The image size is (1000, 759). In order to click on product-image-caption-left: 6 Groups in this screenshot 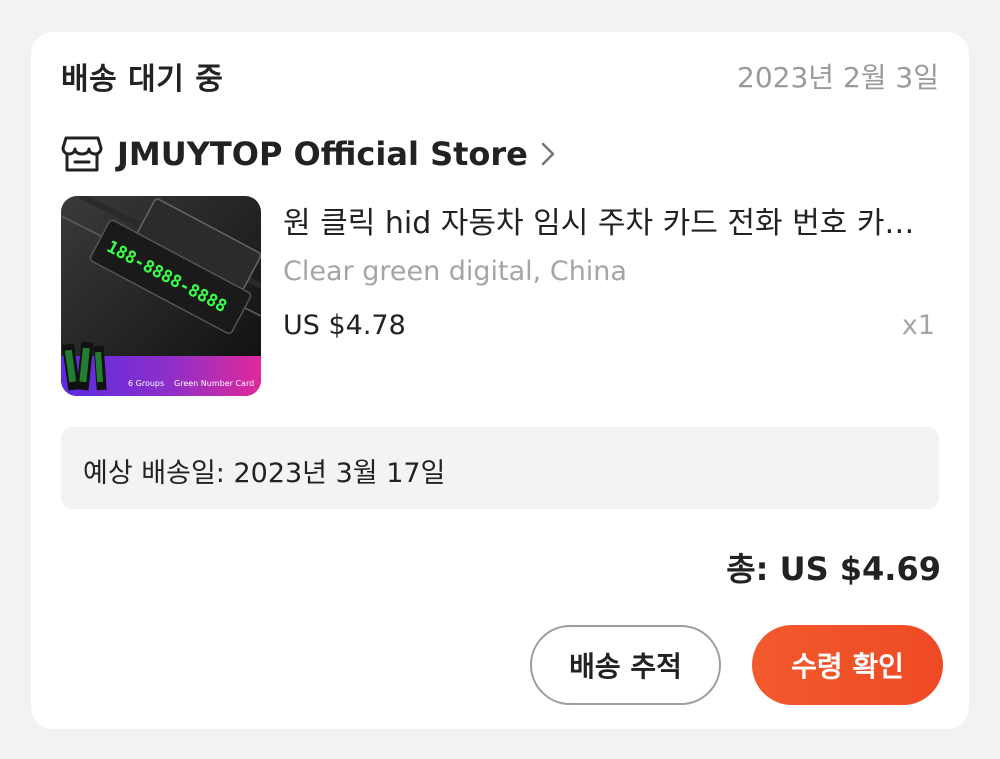, I will do `click(146, 383)`.